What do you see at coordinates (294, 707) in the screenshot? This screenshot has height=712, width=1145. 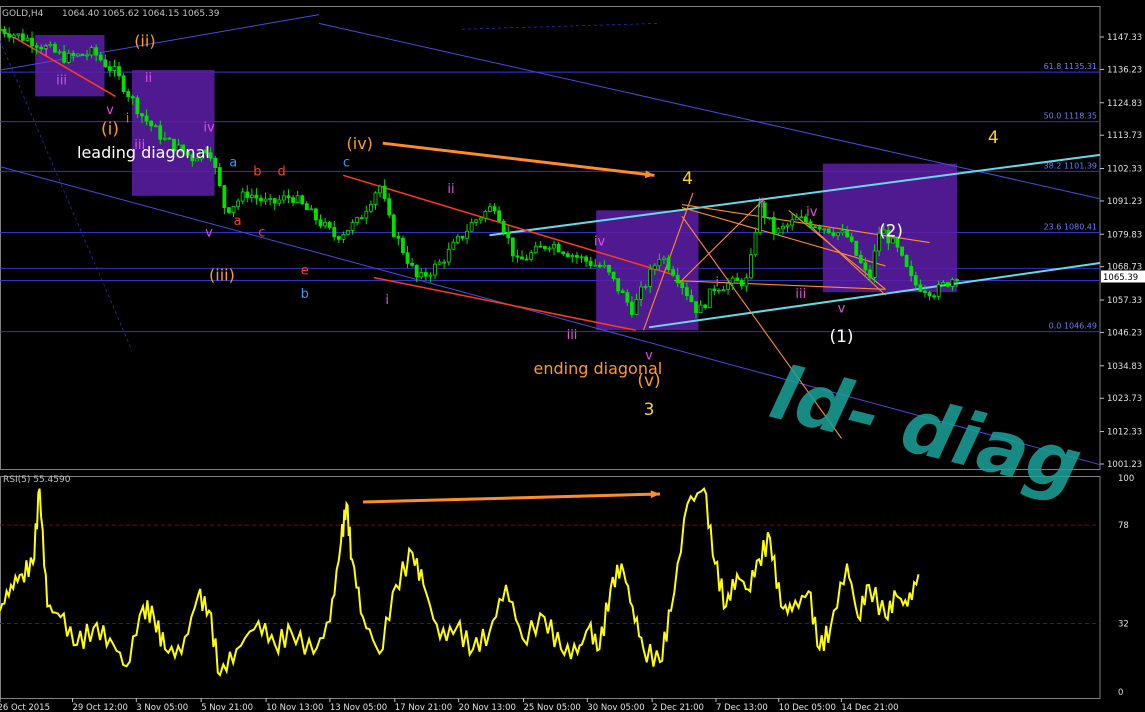 I see `x-tick-label: 10 Nov 13:00` at bounding box center [294, 707].